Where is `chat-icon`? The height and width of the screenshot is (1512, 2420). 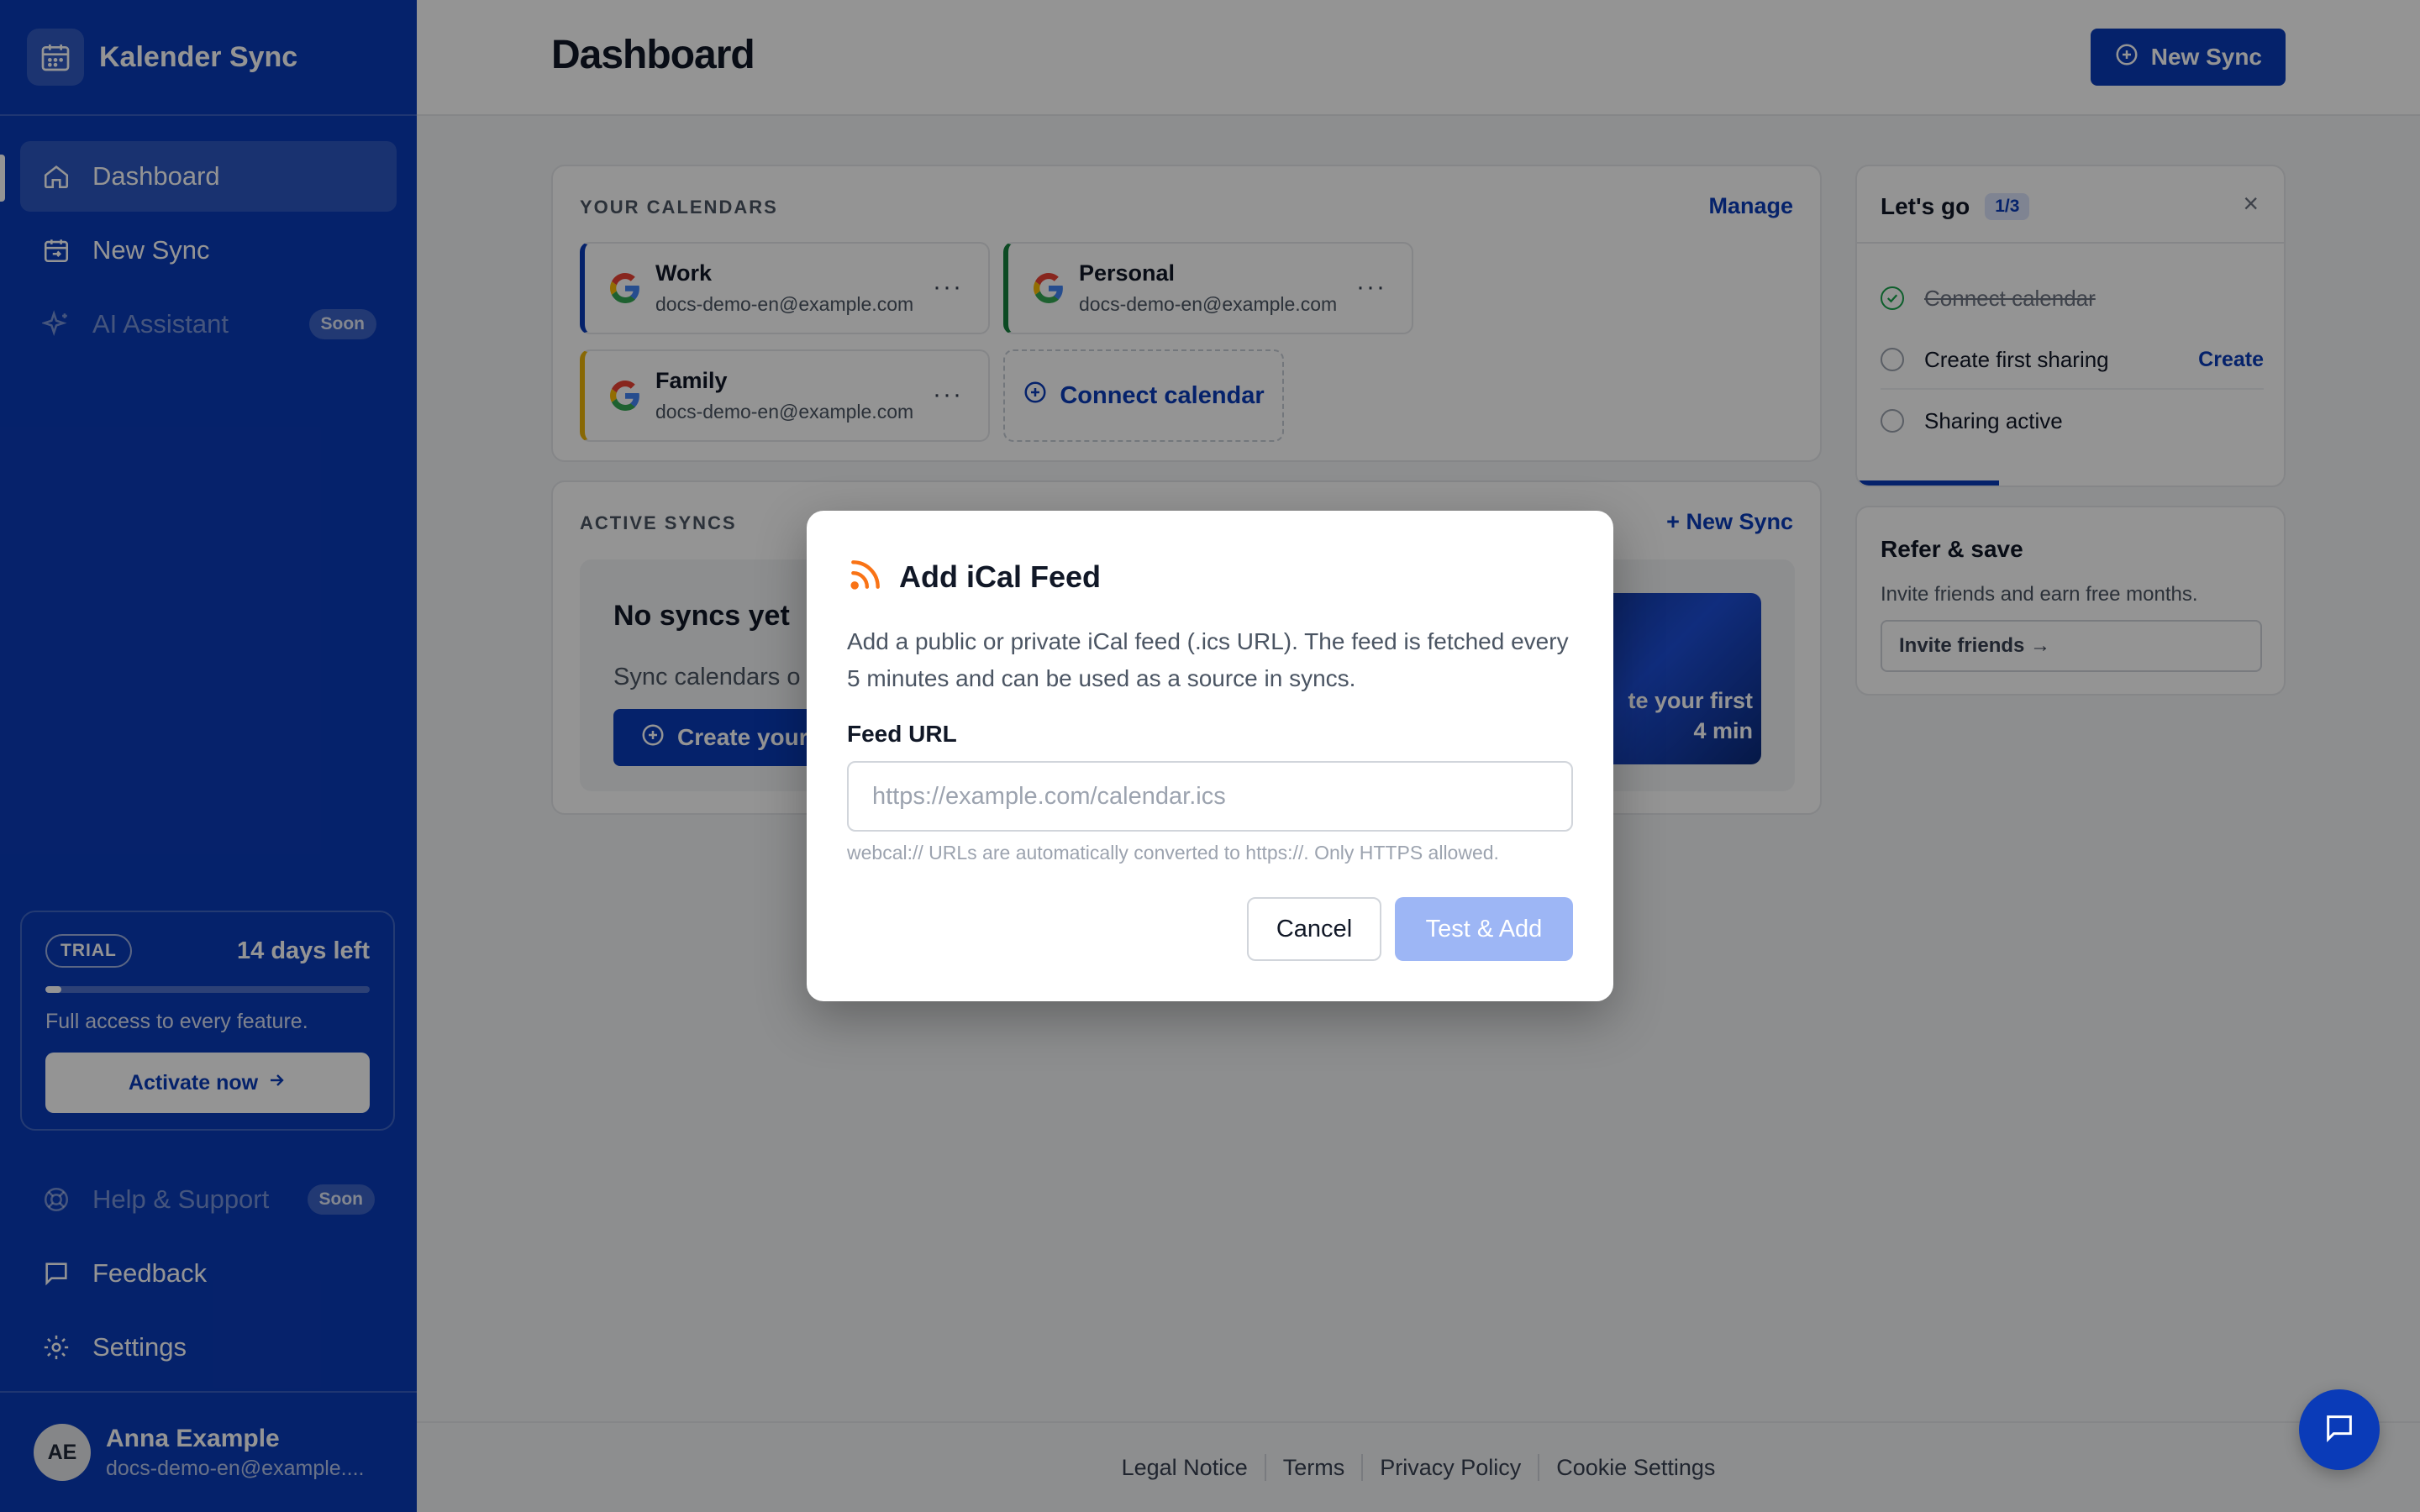
chat-icon is located at coordinates (2339, 1430).